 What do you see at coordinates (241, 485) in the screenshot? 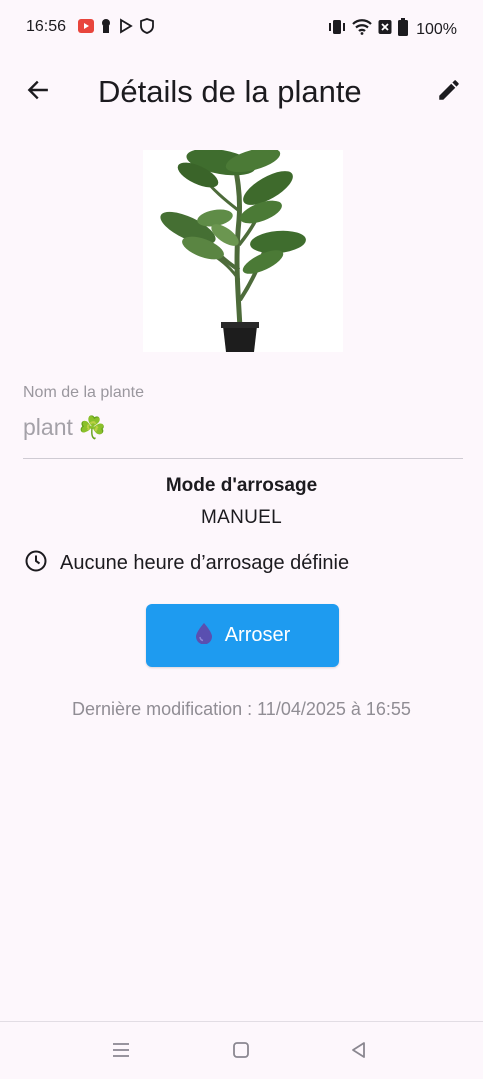
I see `watering-mode-title: Mode d'arrosage` at bounding box center [241, 485].